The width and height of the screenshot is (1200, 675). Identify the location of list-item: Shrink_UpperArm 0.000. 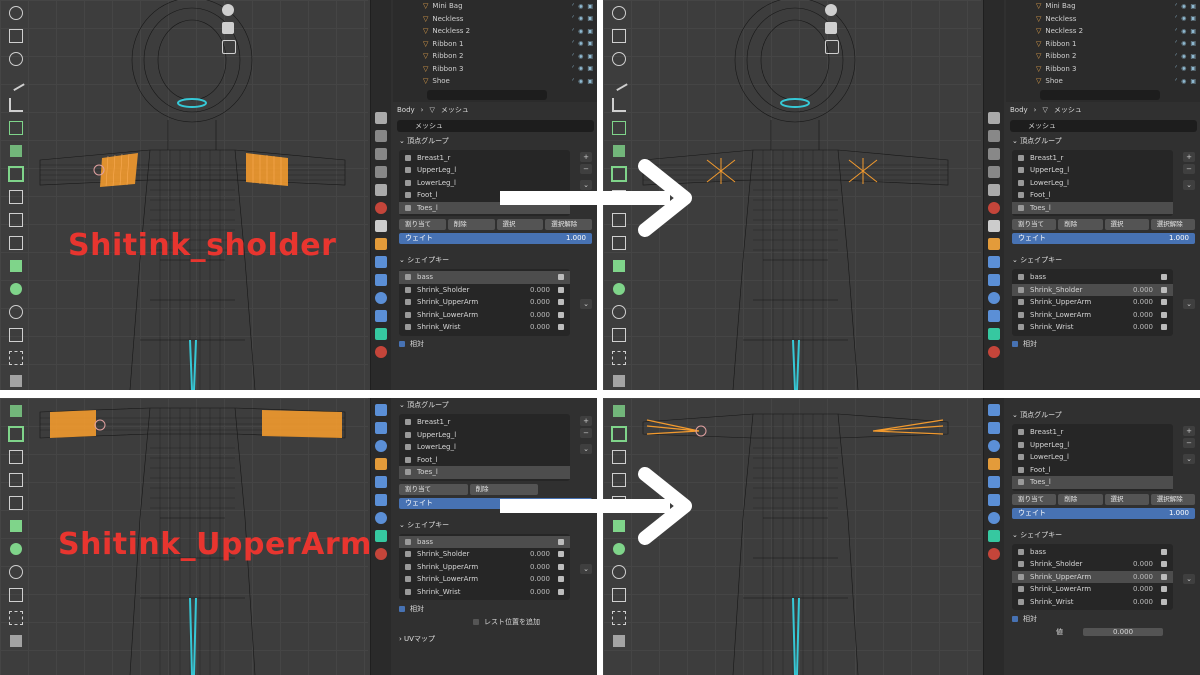
(1092, 302).